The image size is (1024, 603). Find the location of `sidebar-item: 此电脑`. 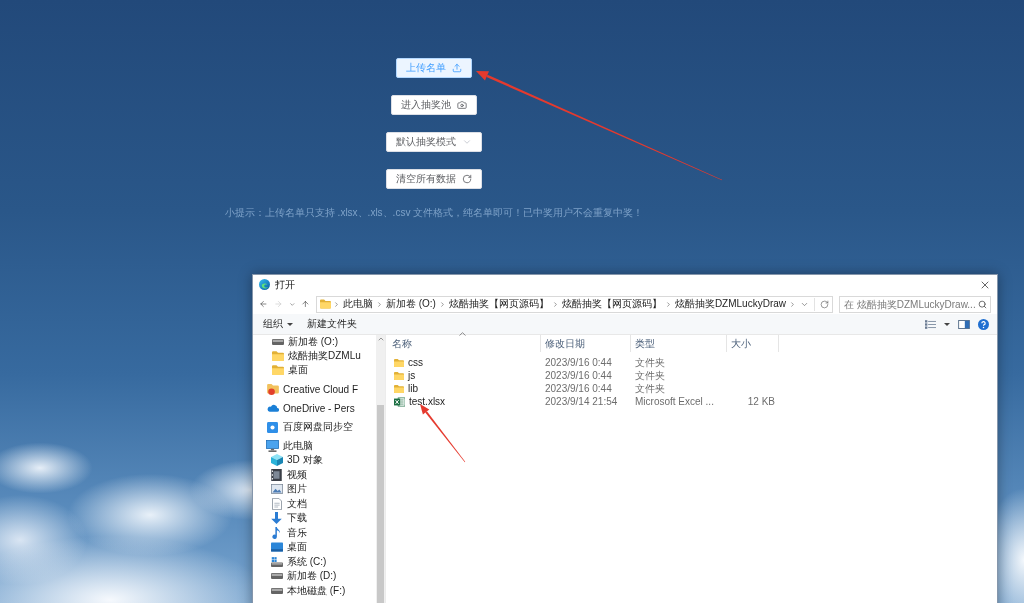

sidebar-item: 此电脑 is located at coordinates (298, 446).